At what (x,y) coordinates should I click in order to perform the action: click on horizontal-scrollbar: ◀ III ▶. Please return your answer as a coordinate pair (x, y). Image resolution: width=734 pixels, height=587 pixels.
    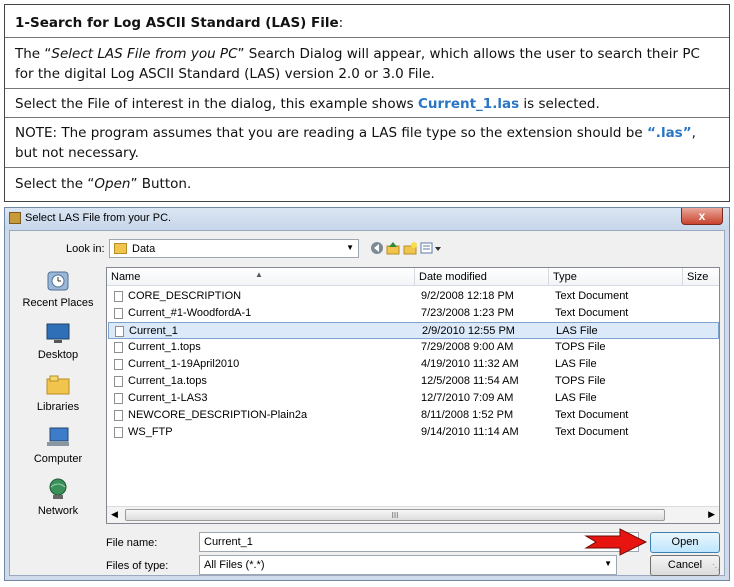
    Looking at the image, I should click on (413, 514).